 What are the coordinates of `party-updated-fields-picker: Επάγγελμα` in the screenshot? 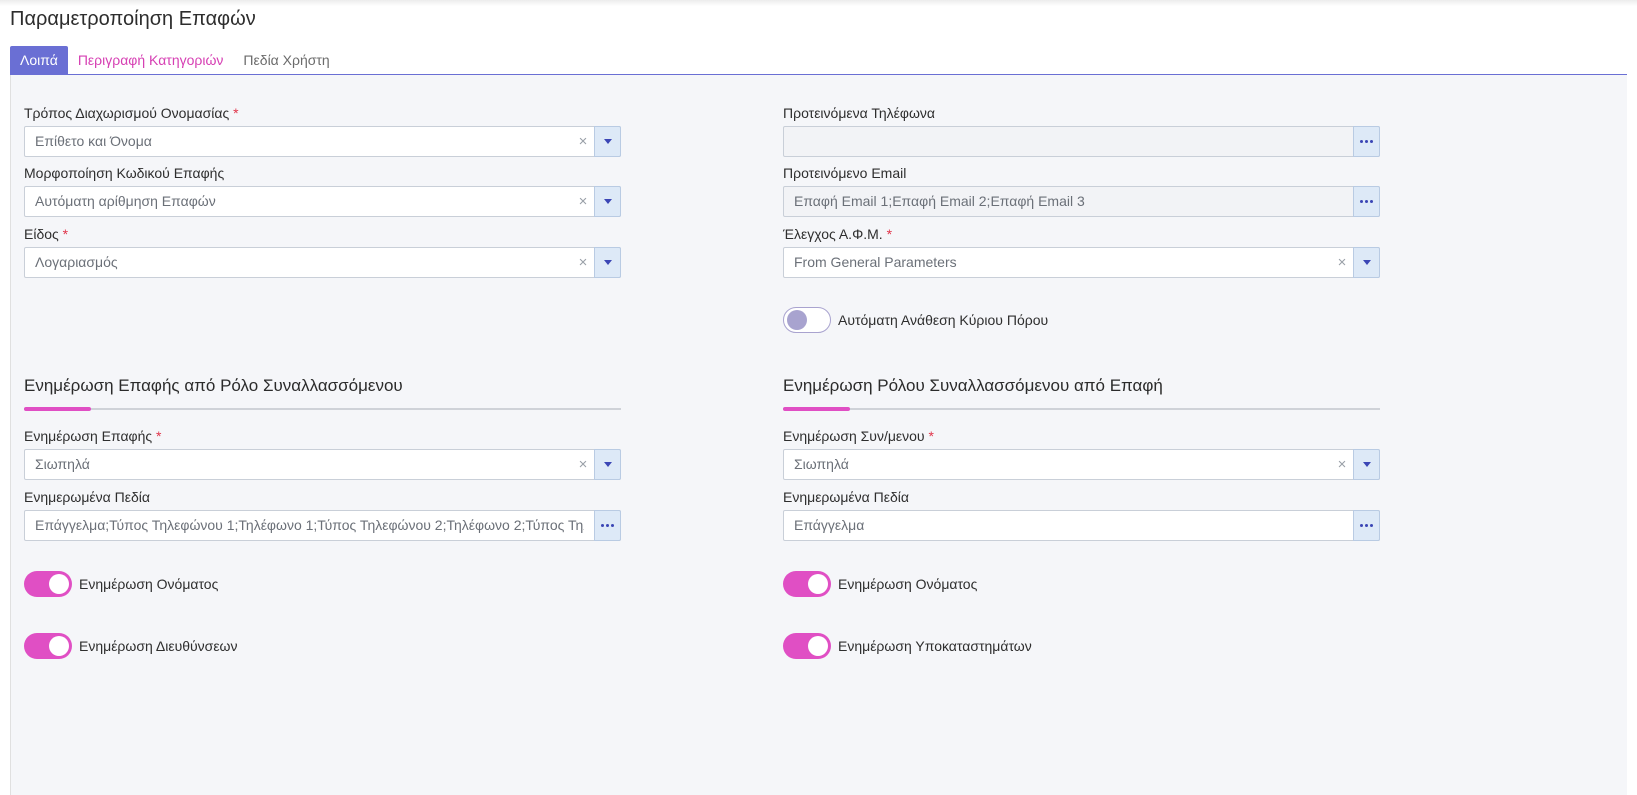 It's located at (1081, 525).